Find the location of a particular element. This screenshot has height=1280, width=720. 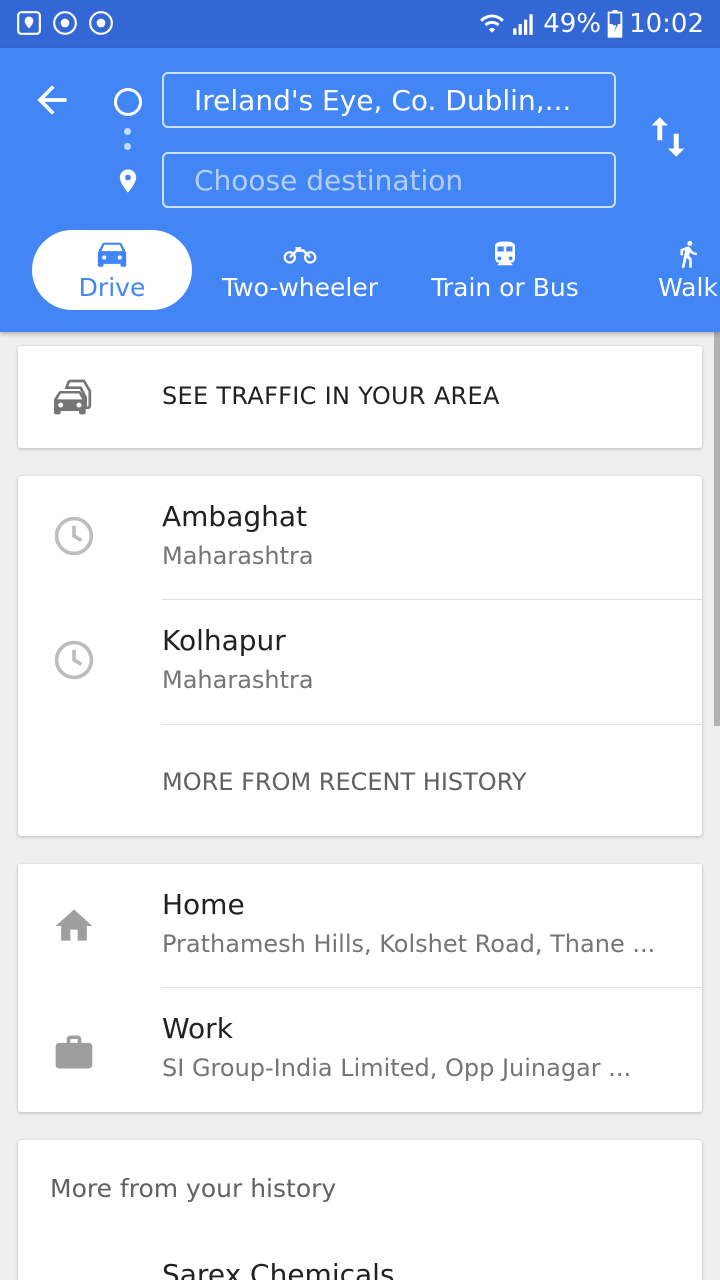

mode-train-bus-label: Train or Bus is located at coordinates (505, 287).